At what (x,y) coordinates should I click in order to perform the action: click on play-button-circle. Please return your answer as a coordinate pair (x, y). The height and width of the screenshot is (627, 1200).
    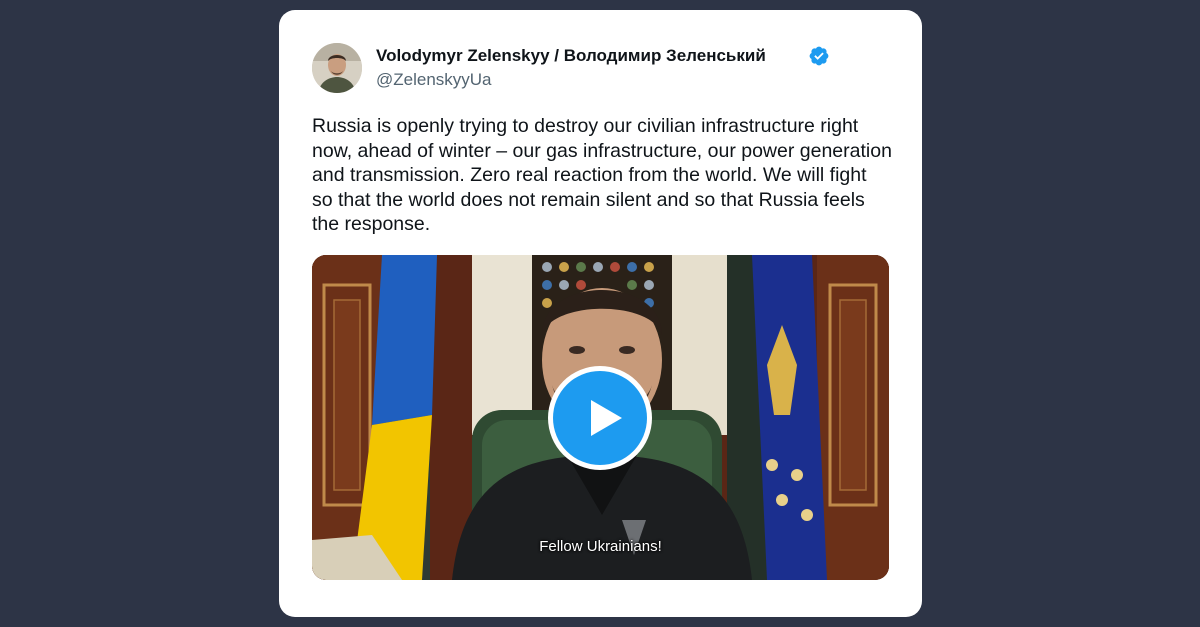
    Looking at the image, I should click on (600, 418).